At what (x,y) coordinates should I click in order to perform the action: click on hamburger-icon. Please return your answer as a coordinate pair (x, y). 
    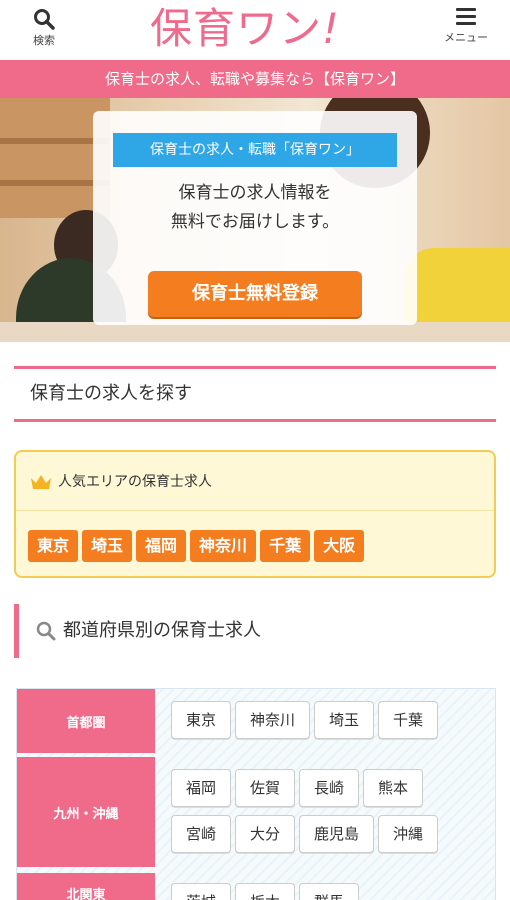
    Looking at the image, I should click on (466, 16).